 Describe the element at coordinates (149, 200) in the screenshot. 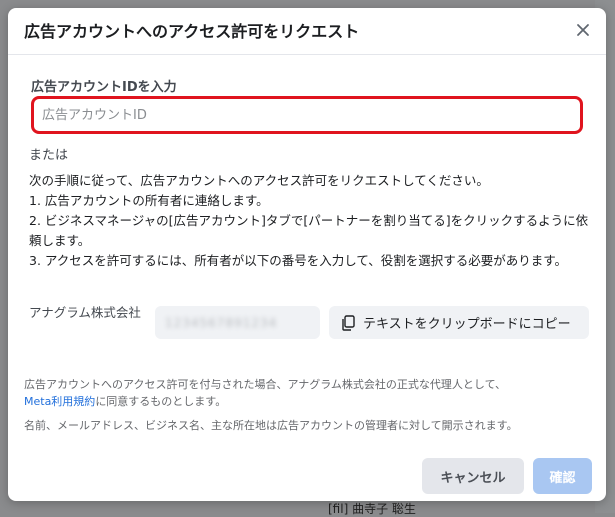

I see `instruction-line: 1. 広告アカウントの所有者に連絡します。` at that location.